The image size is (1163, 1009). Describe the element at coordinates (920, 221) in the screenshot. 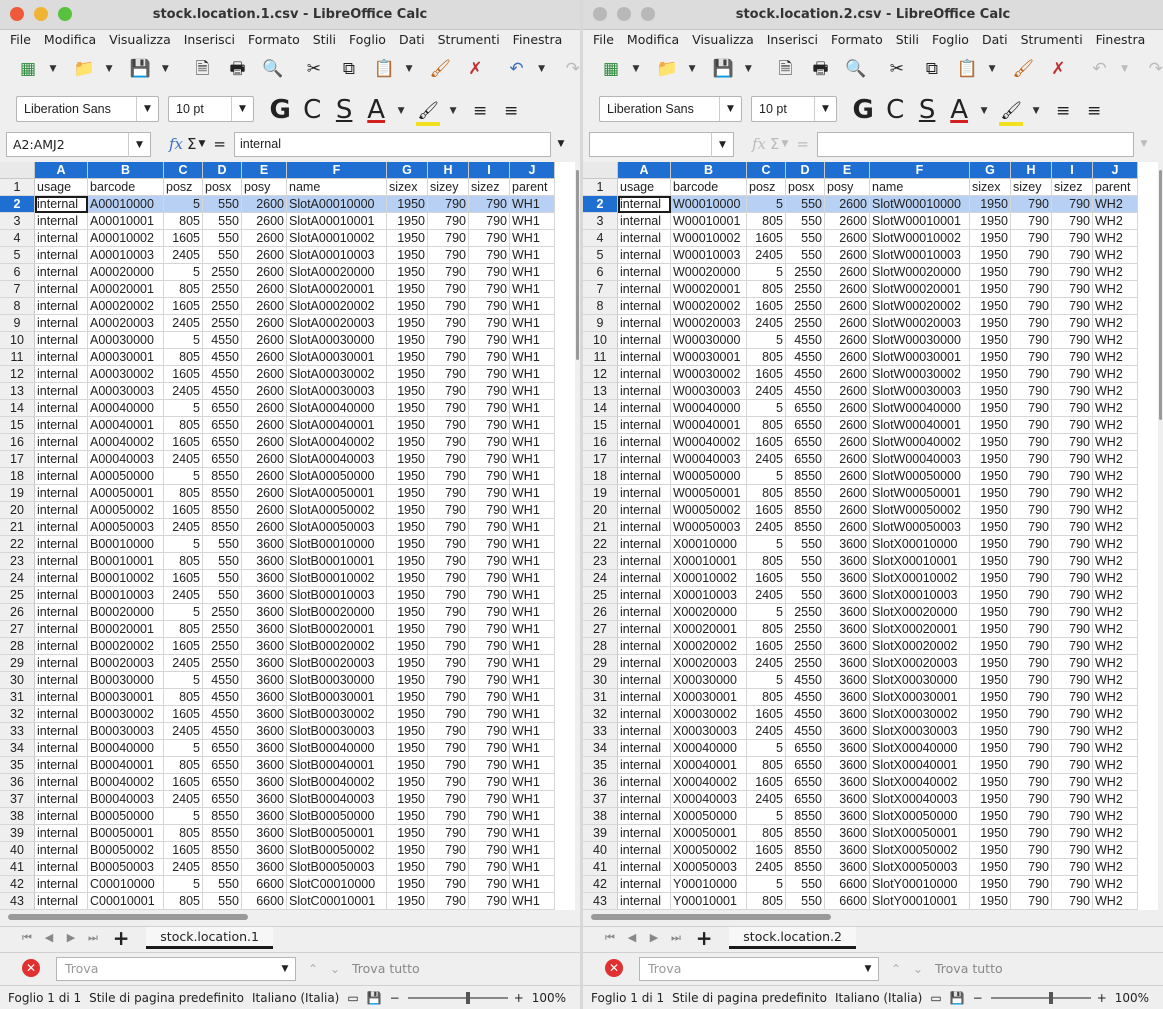

I see `cell: SlotW00010001` at that location.